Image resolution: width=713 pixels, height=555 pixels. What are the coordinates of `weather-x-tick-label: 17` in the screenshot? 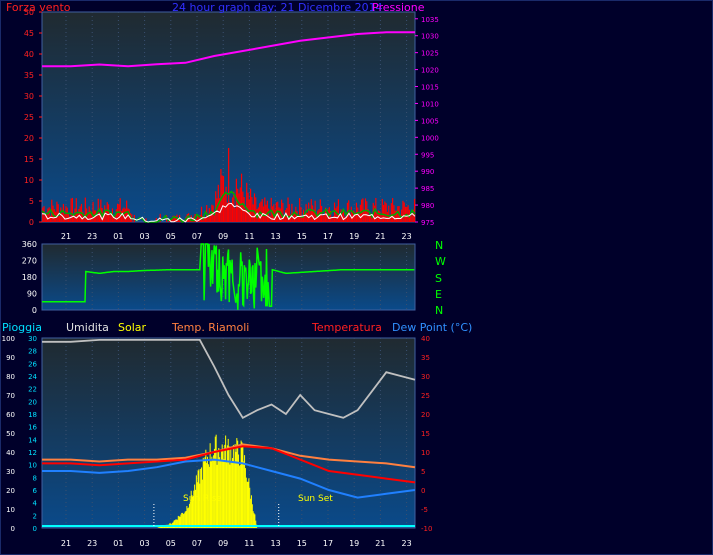 It's located at (328, 543).